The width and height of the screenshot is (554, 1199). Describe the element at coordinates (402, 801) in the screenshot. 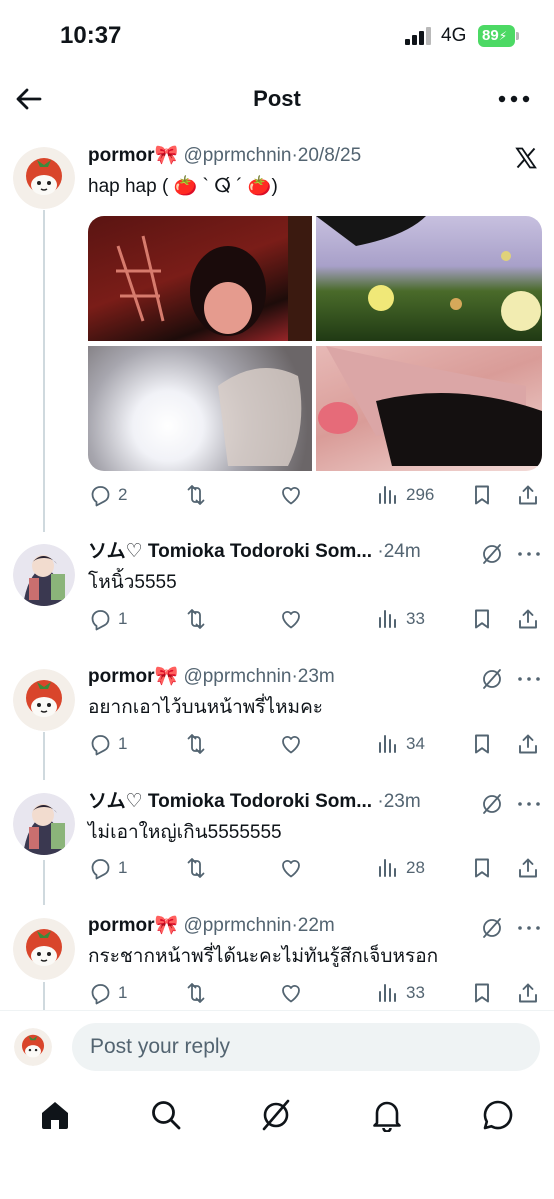

I see `post-time: 23m` at that location.